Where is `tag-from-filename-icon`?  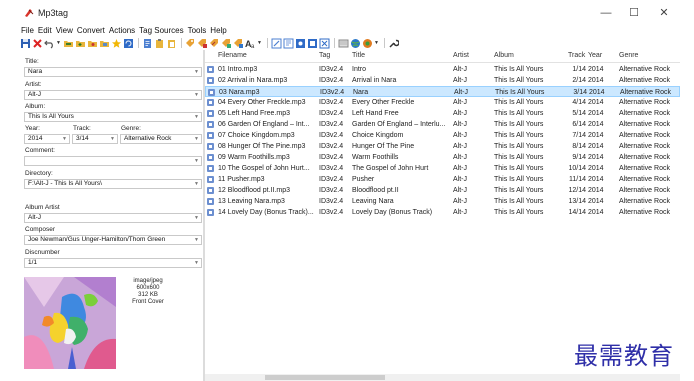
tag-from-filename-icon is located at coordinates (238, 43).